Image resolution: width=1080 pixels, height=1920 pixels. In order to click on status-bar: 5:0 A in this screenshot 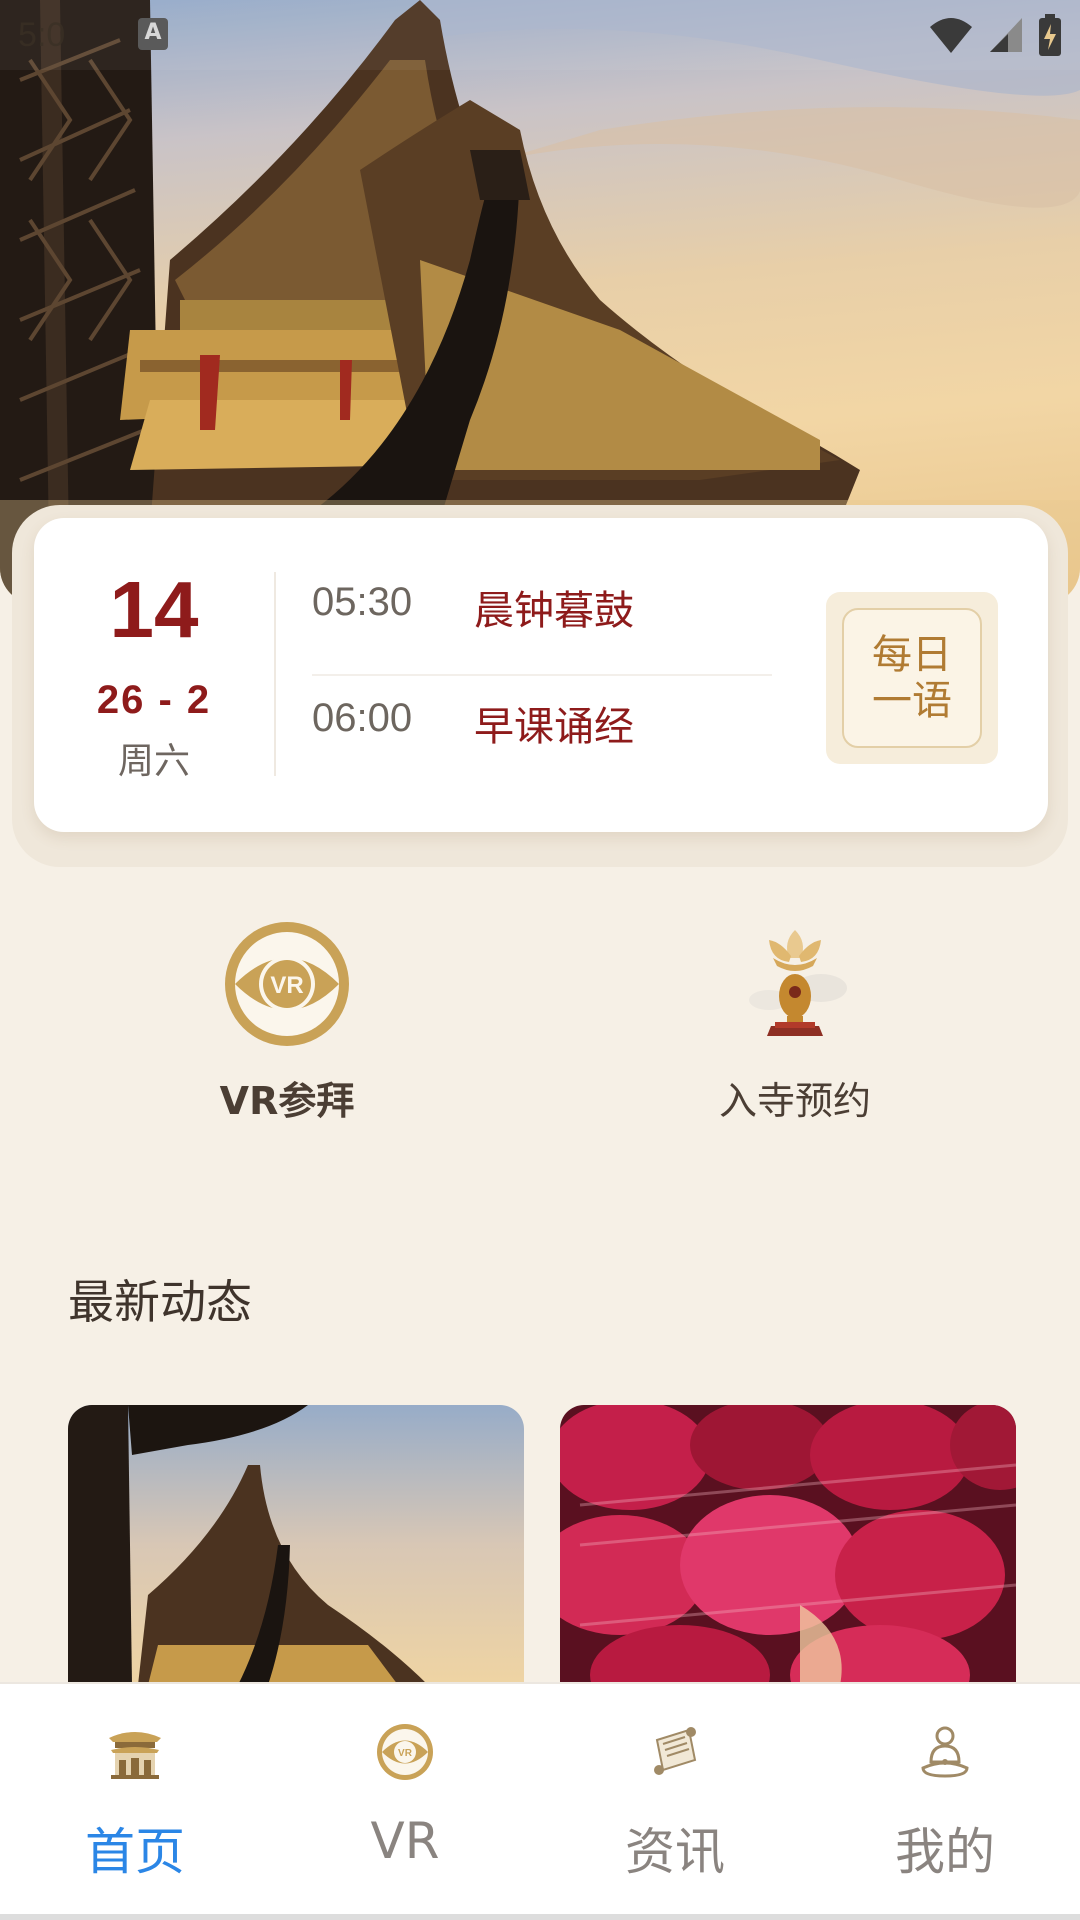, I will do `click(540, 35)`.